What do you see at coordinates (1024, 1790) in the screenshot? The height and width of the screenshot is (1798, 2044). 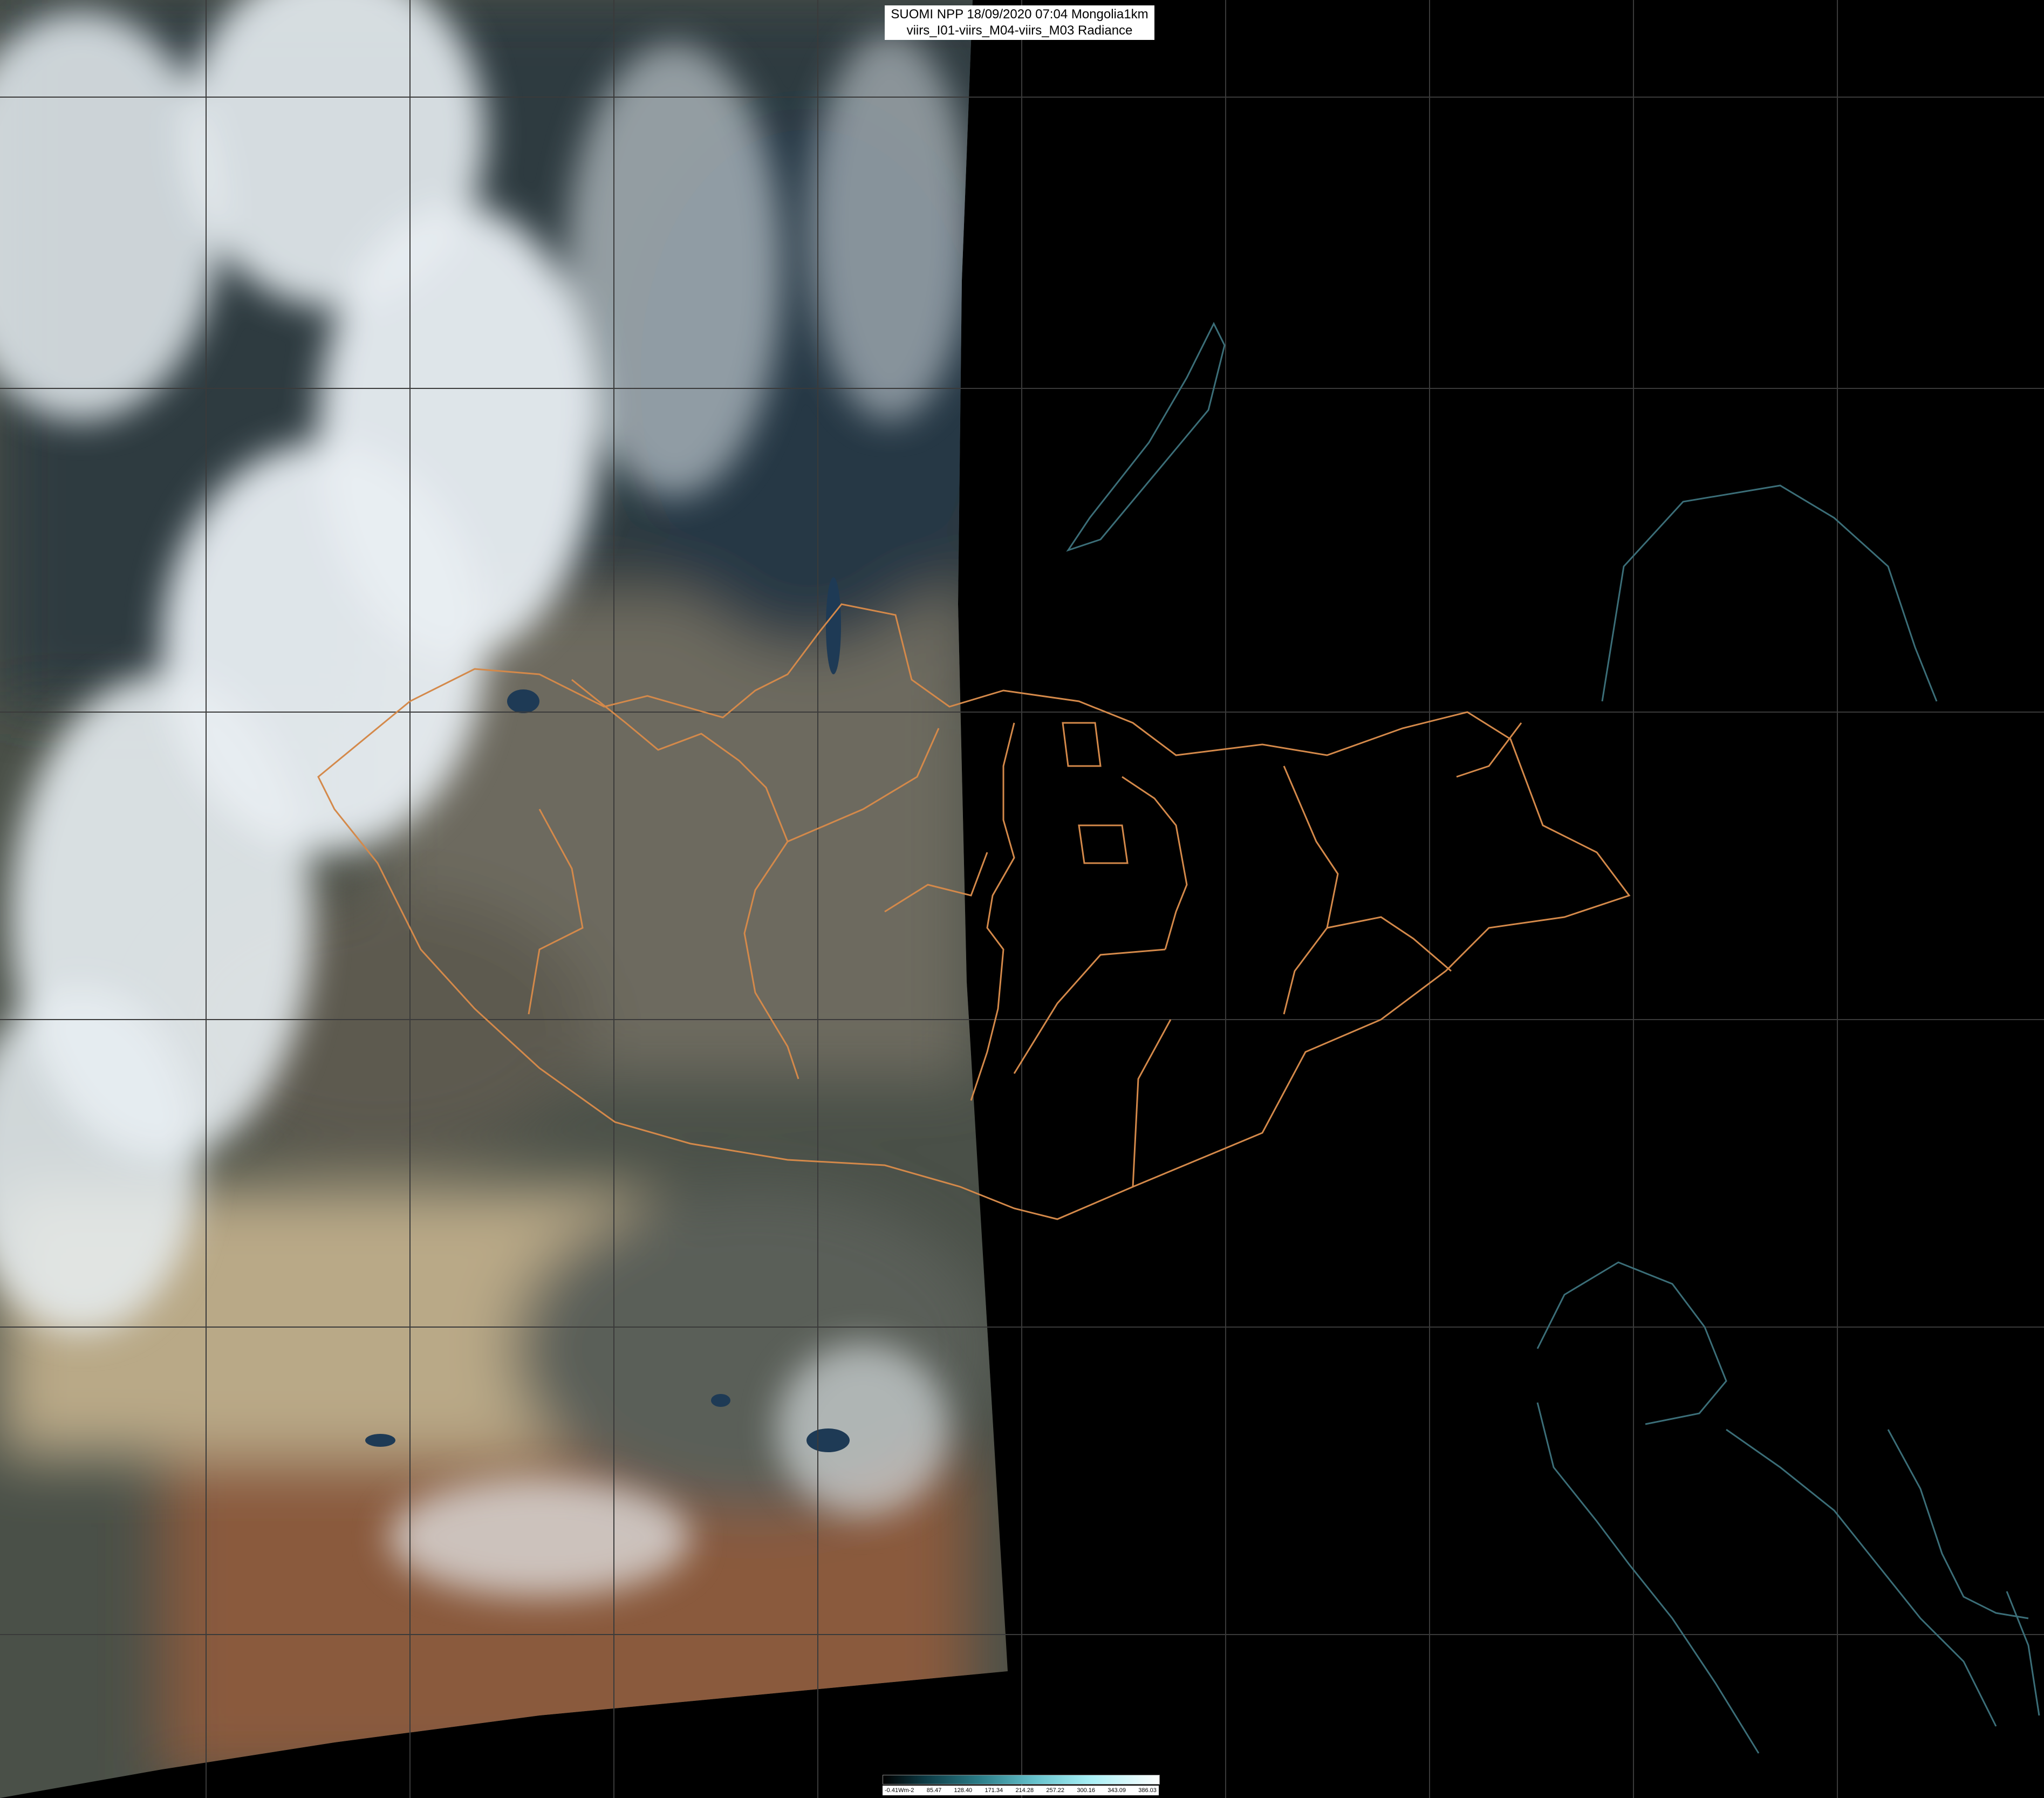 I see `colorbar-tick: 214.28` at bounding box center [1024, 1790].